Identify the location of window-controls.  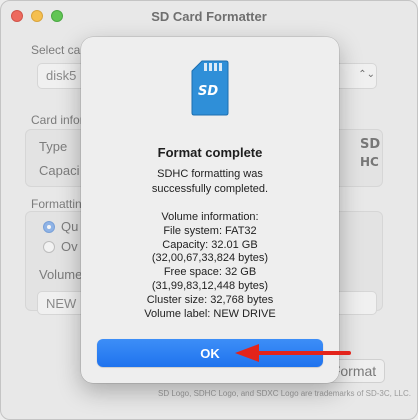
(37, 16).